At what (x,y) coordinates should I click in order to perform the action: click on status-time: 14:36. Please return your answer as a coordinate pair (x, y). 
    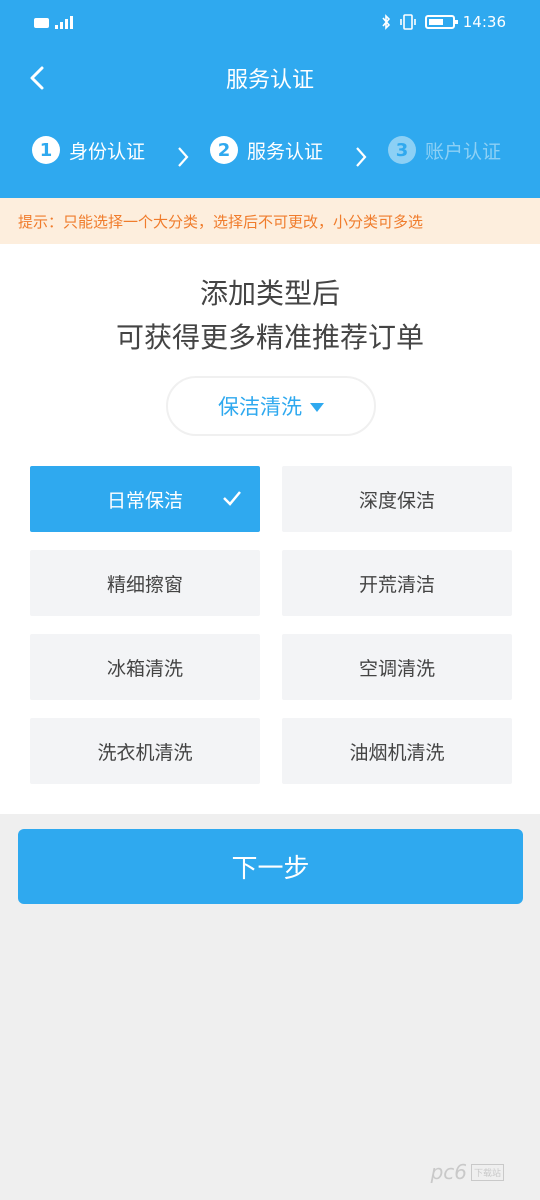
    Looking at the image, I should click on (484, 22).